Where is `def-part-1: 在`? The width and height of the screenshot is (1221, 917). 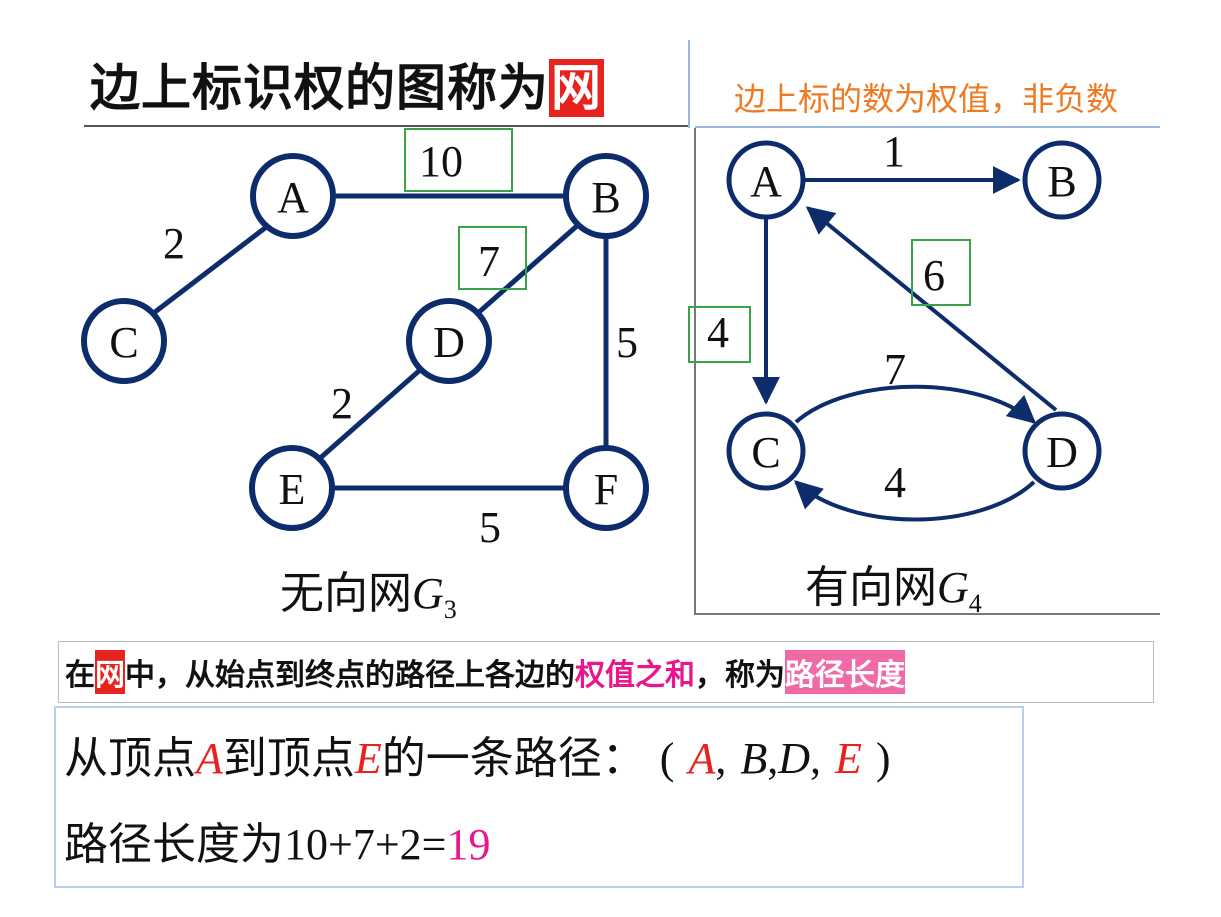
def-part-1: 在 is located at coordinates (80, 675).